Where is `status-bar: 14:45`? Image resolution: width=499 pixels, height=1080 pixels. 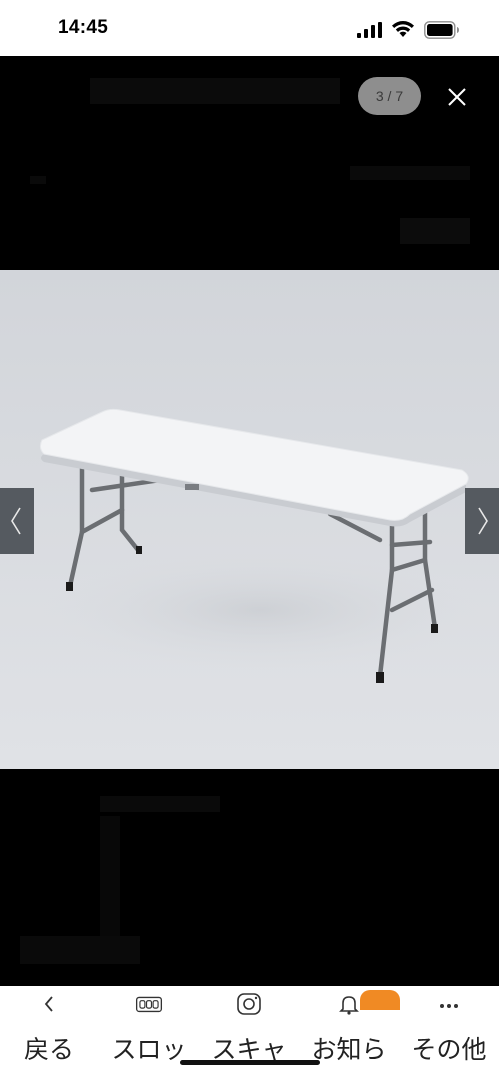 status-bar: 14:45 is located at coordinates (249, 28).